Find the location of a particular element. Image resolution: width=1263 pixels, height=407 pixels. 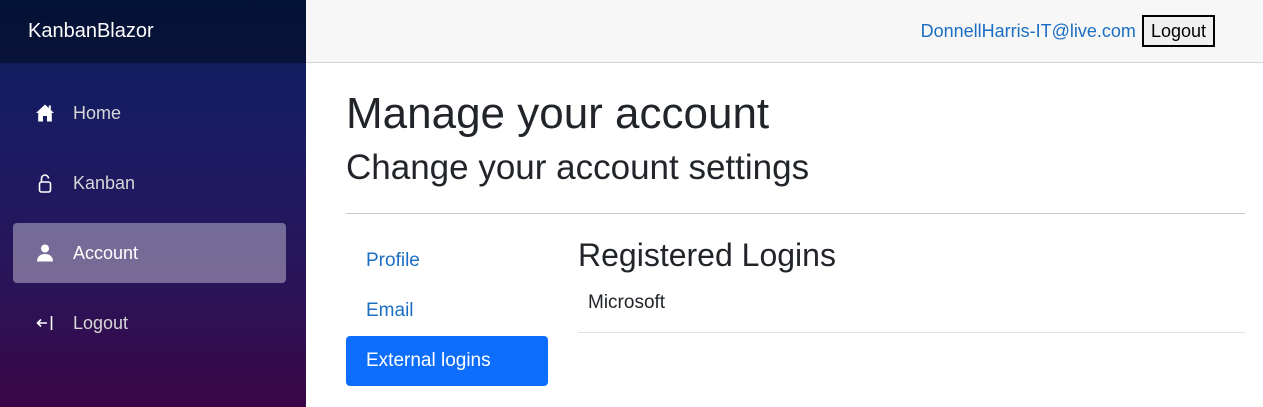

lock-icon is located at coordinates (45, 183).